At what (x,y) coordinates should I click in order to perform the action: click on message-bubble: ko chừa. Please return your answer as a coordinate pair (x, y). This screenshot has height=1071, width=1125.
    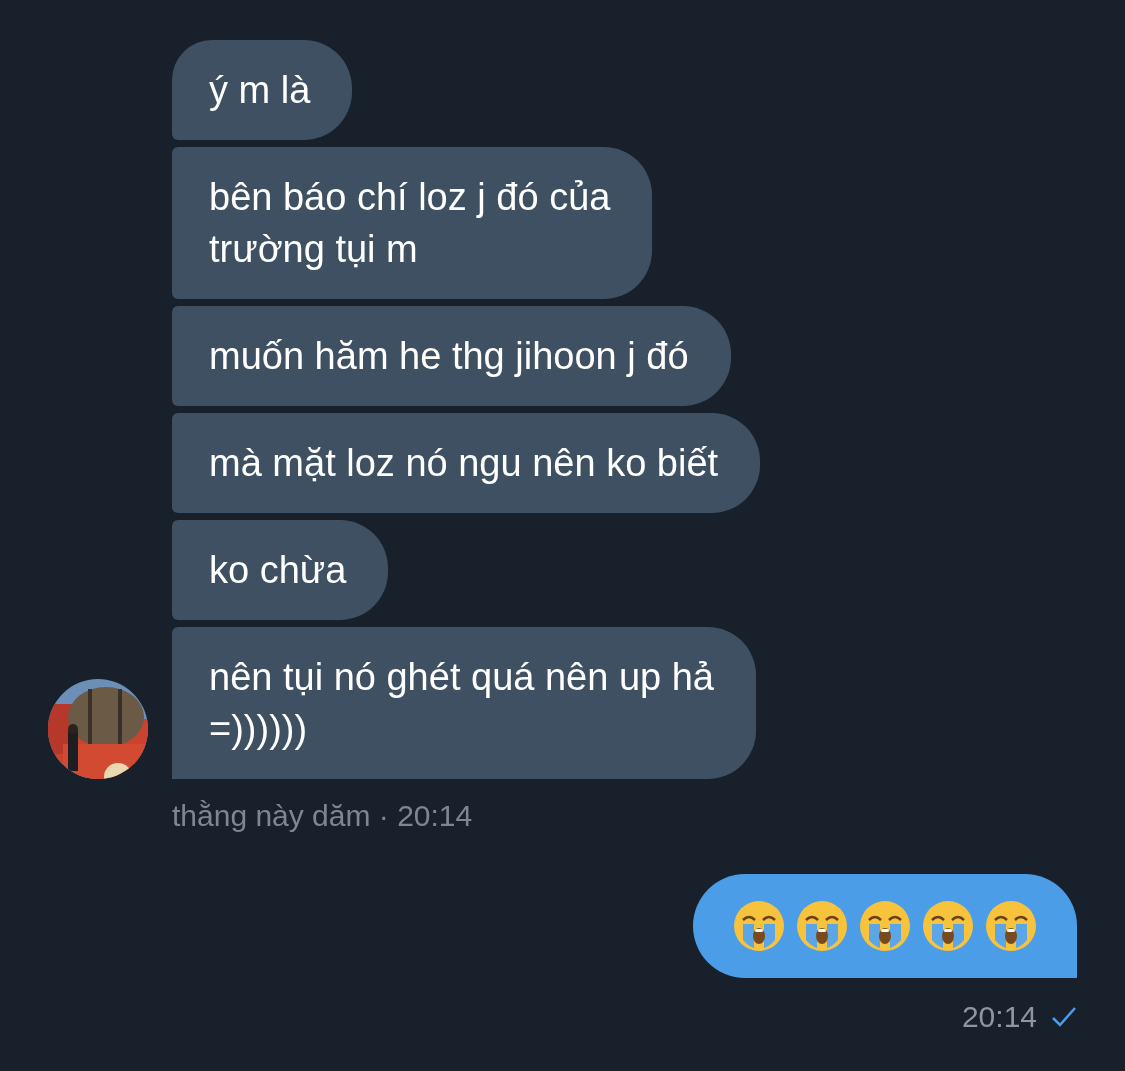
    Looking at the image, I should click on (280, 570).